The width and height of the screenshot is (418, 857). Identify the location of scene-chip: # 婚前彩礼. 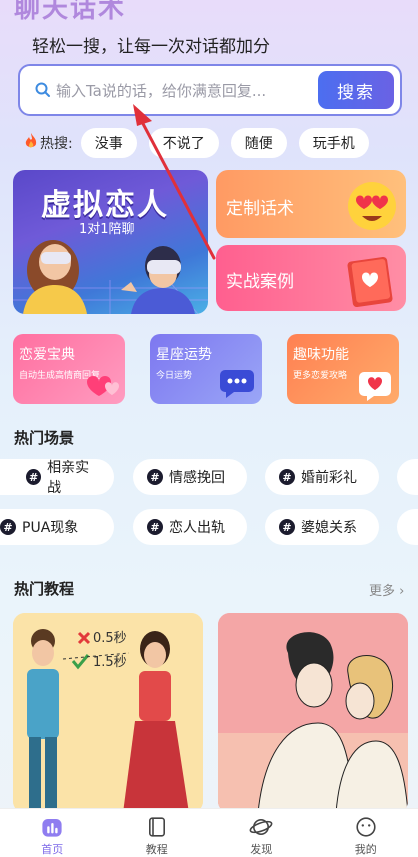
(322, 477).